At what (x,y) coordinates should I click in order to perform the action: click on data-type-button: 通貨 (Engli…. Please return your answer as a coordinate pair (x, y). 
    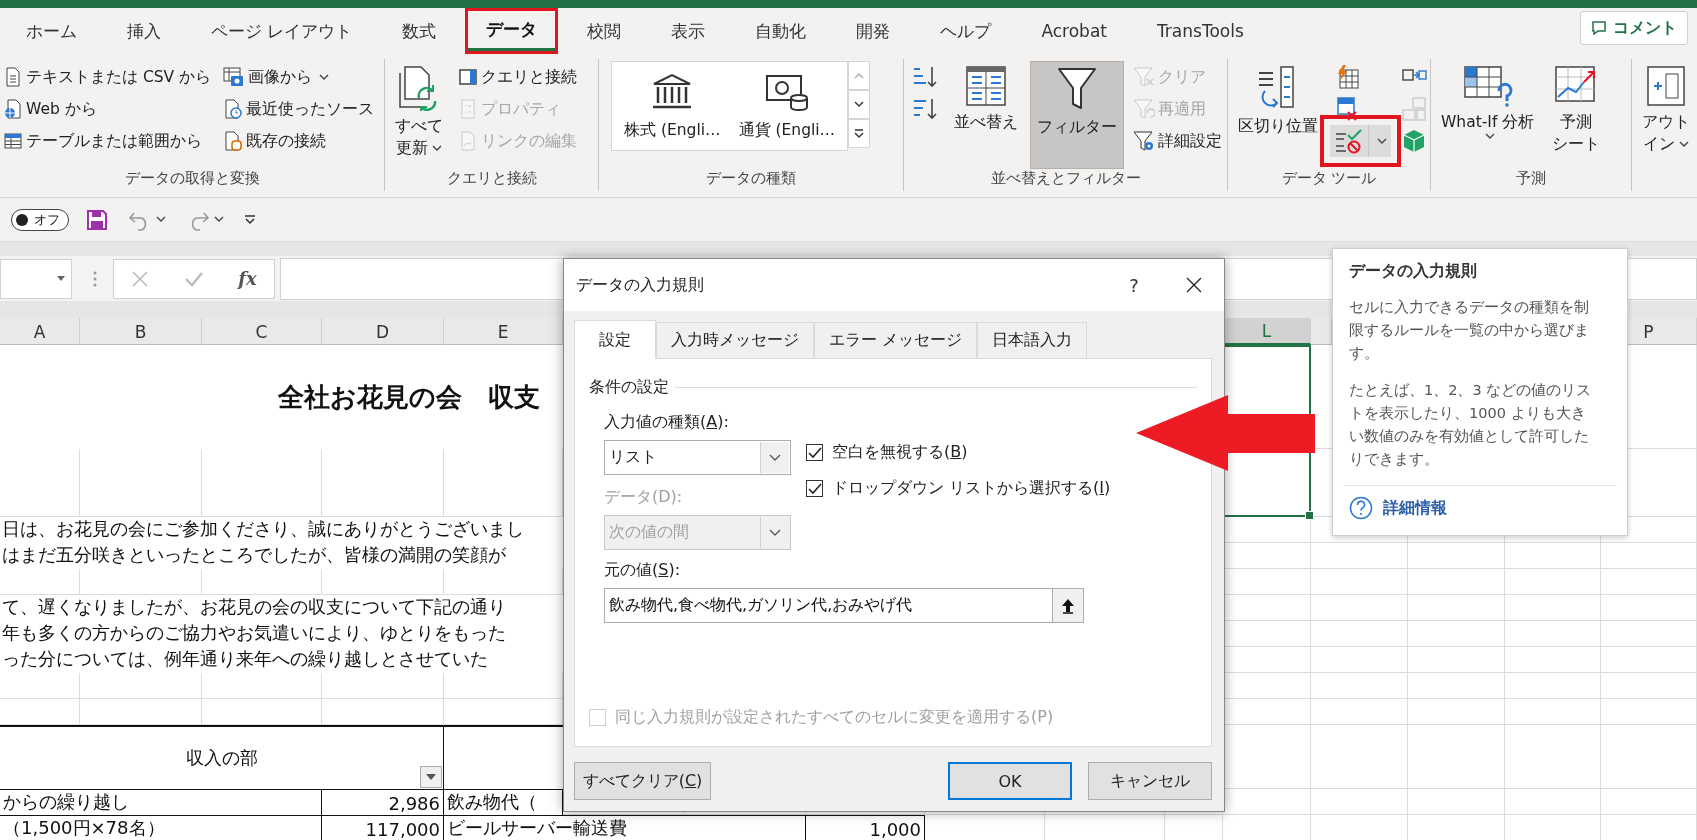
    Looking at the image, I should click on (787, 106).